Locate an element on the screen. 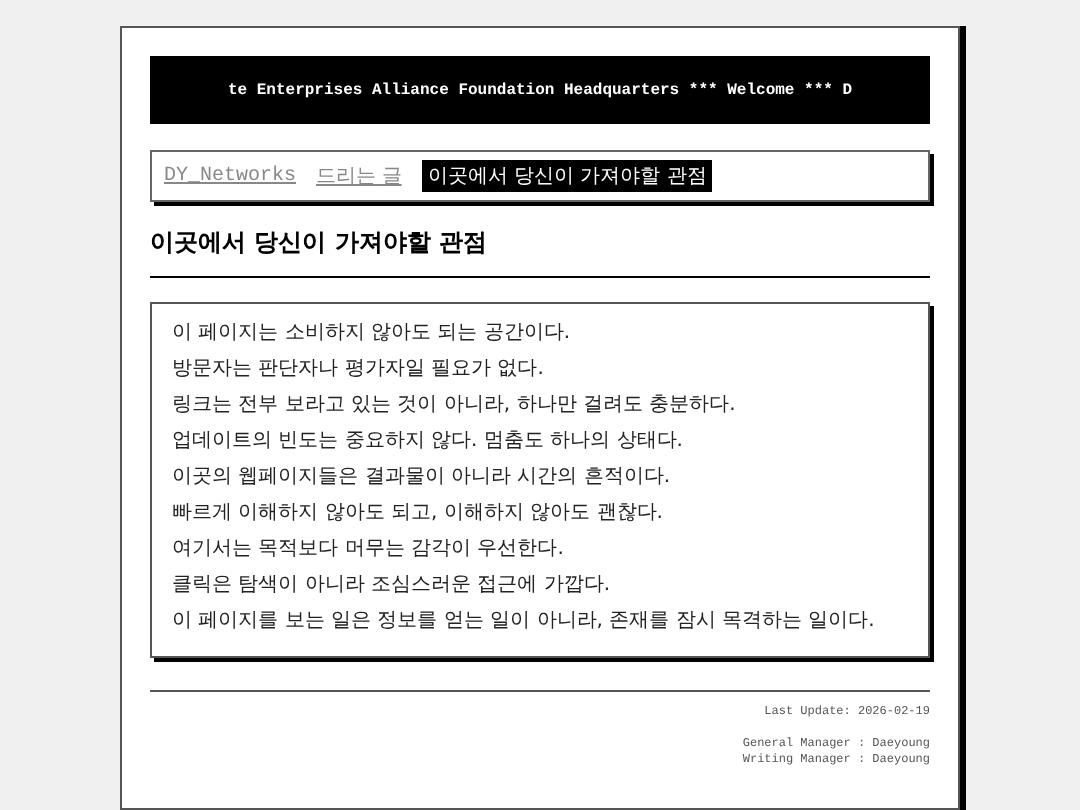  paragraph: 업데이트의 빈도는 중요하지 않다. 멈춤도 하나의 상태다. is located at coordinates (428, 441).